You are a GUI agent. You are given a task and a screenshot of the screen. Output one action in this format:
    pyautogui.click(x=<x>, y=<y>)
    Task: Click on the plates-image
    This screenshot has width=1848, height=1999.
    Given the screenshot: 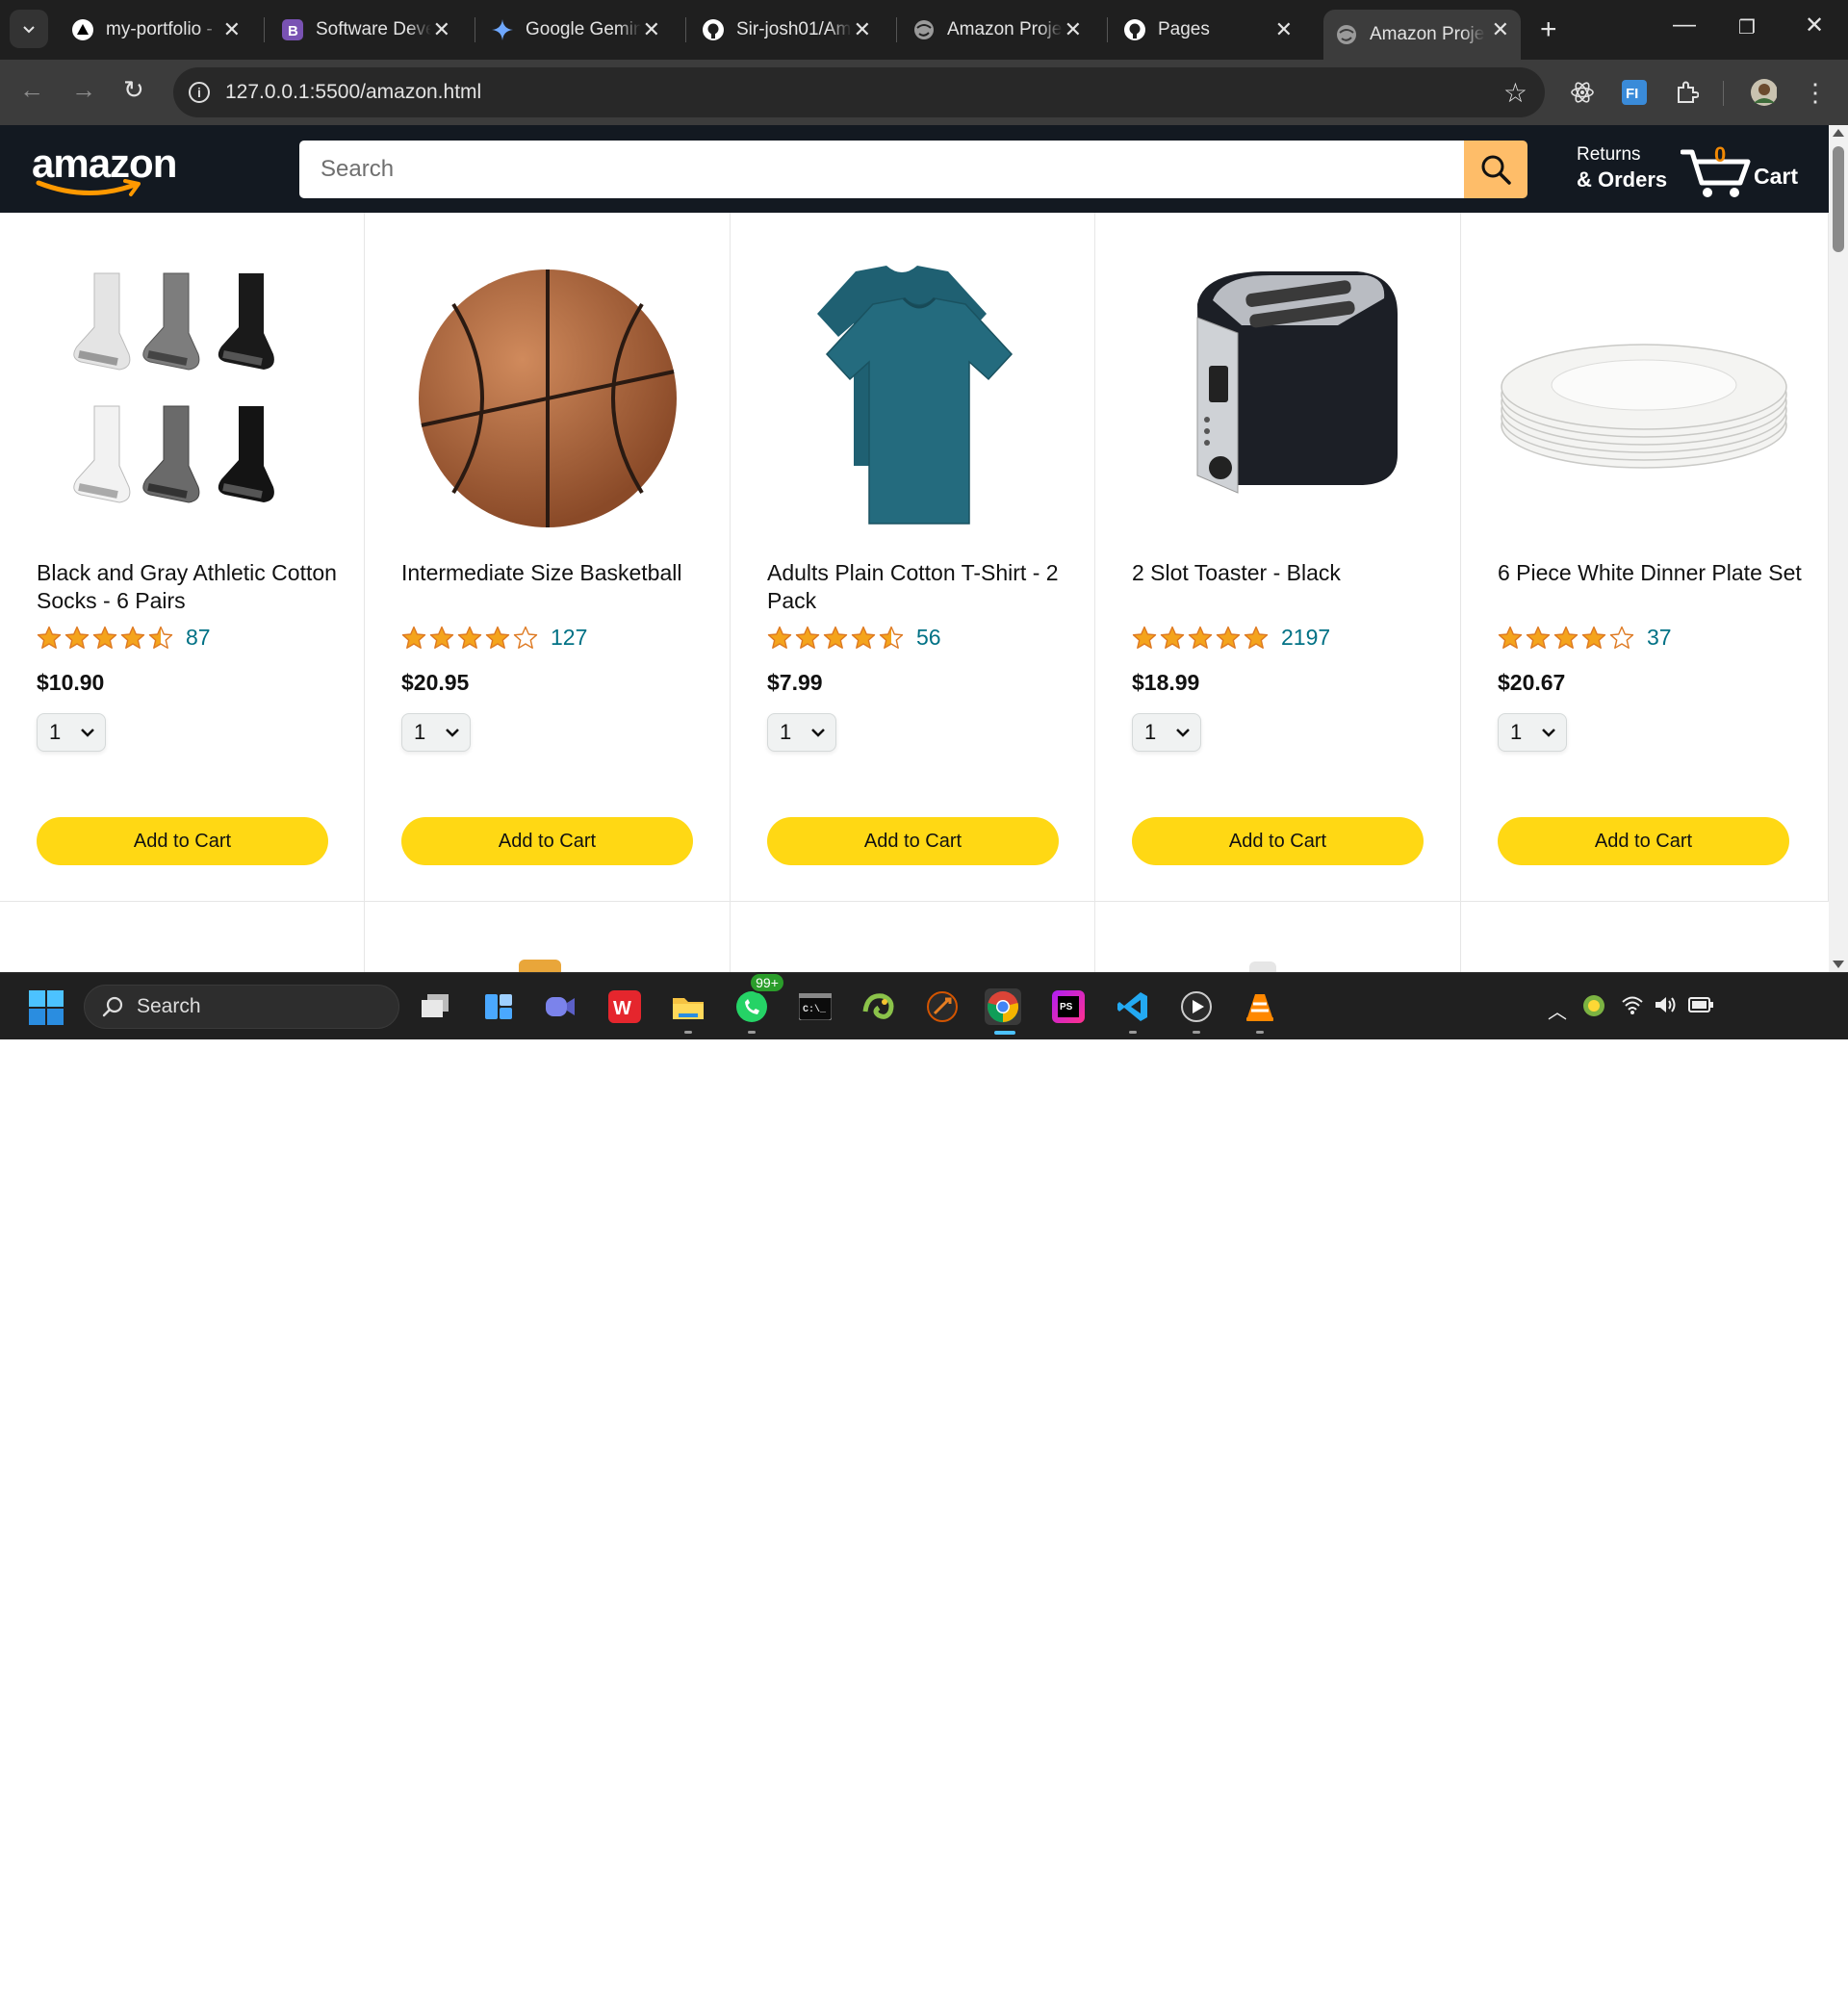 What is the action you would take?
    pyautogui.click(x=1644, y=398)
    